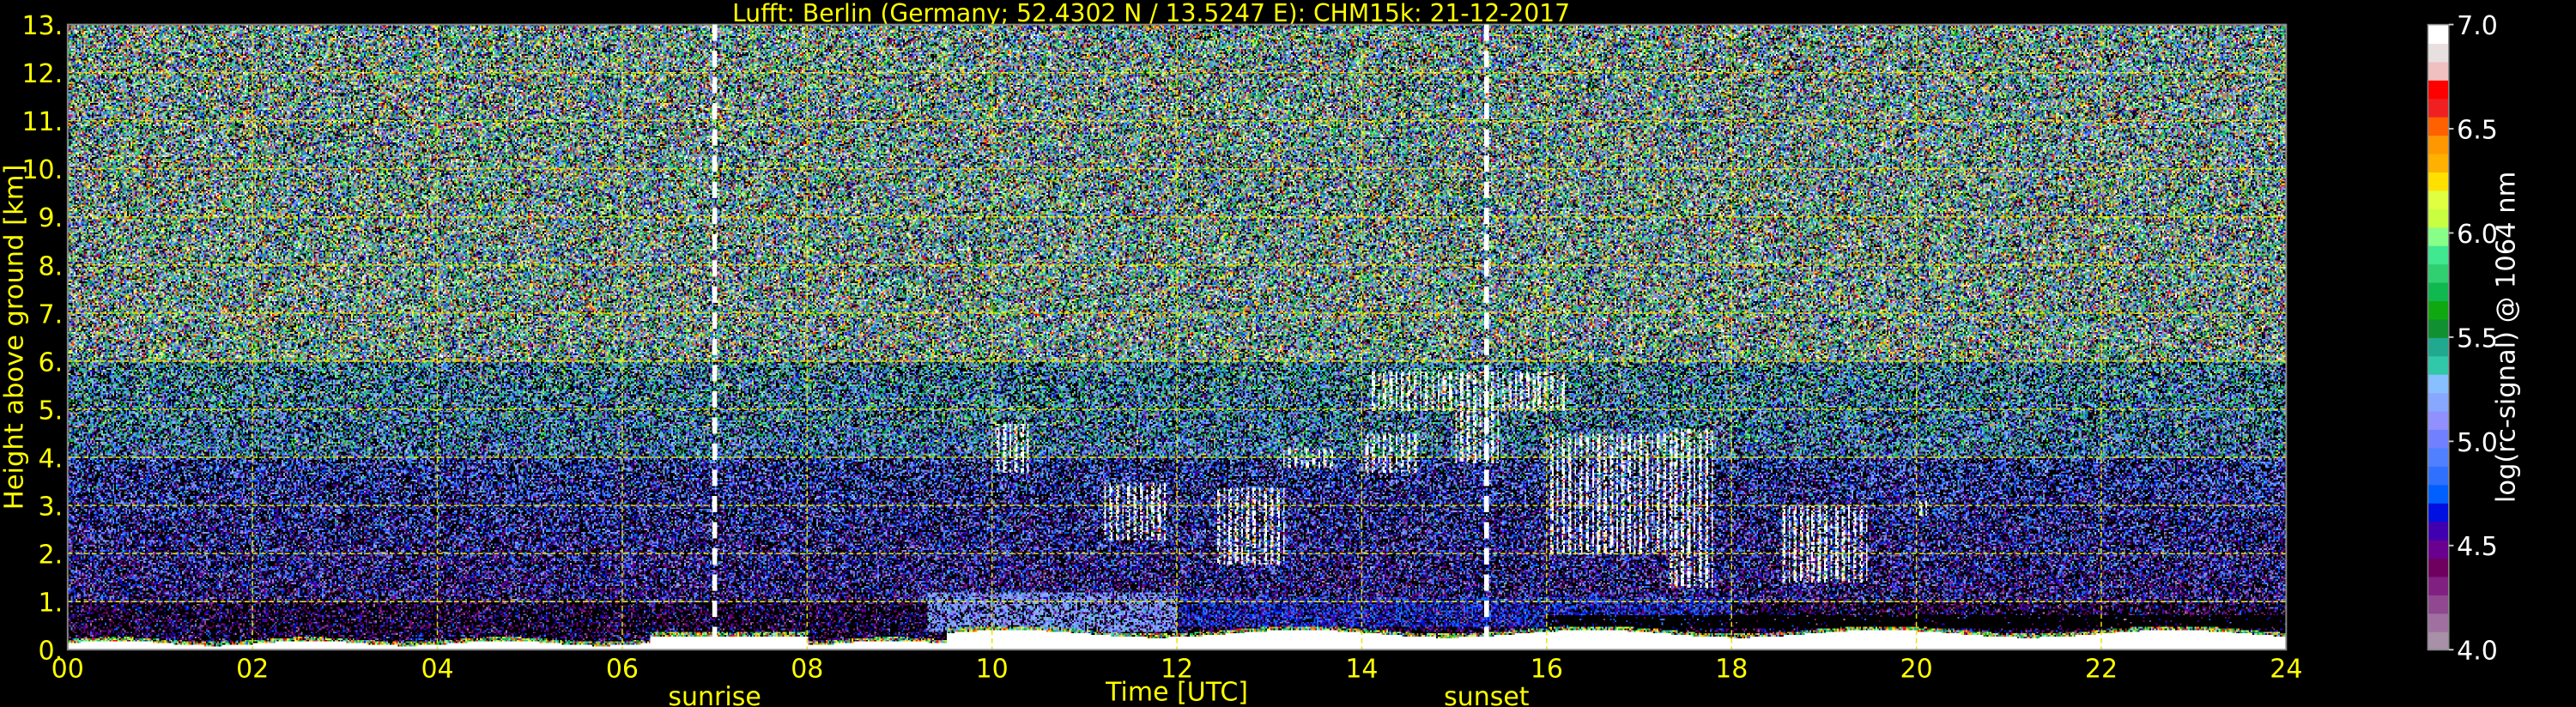  What do you see at coordinates (51, 314) in the screenshot?
I see `y-tick-label: 7.` at bounding box center [51, 314].